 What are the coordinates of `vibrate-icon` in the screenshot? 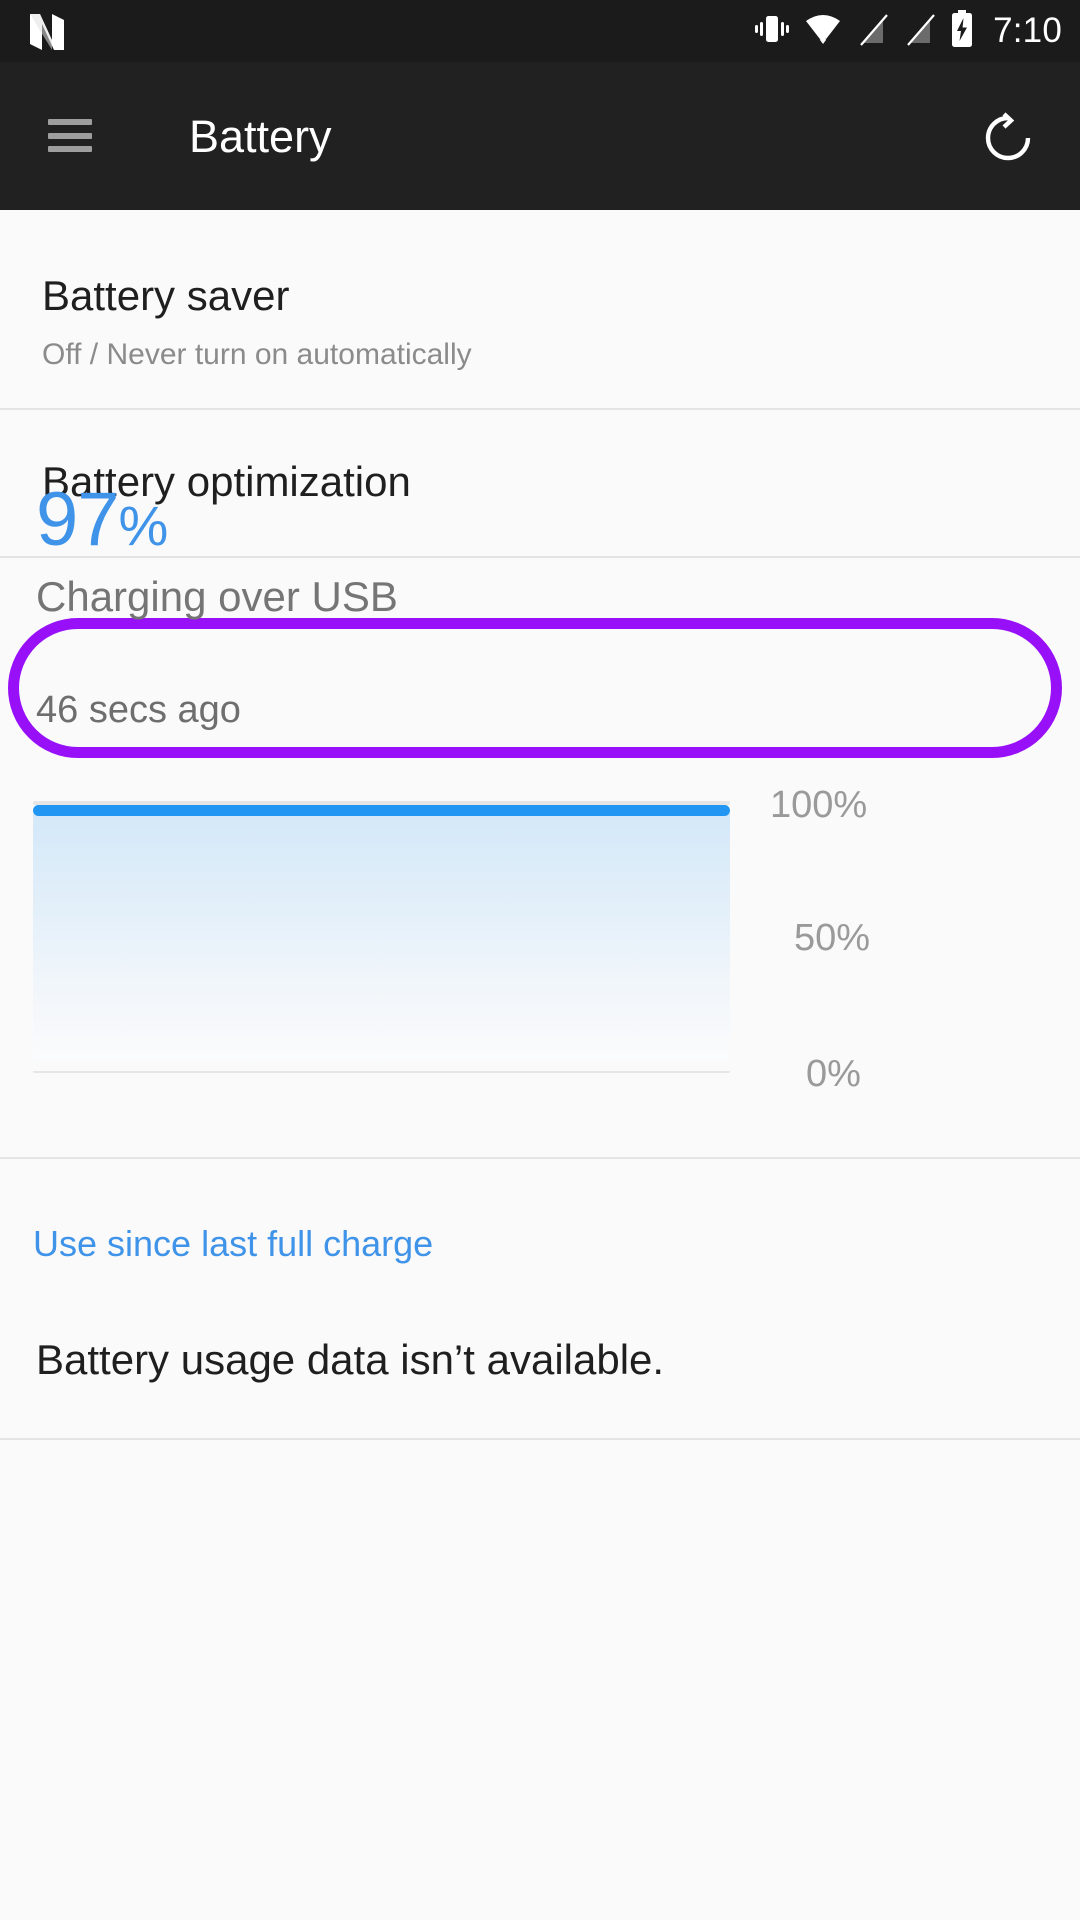 It's located at (772, 31).